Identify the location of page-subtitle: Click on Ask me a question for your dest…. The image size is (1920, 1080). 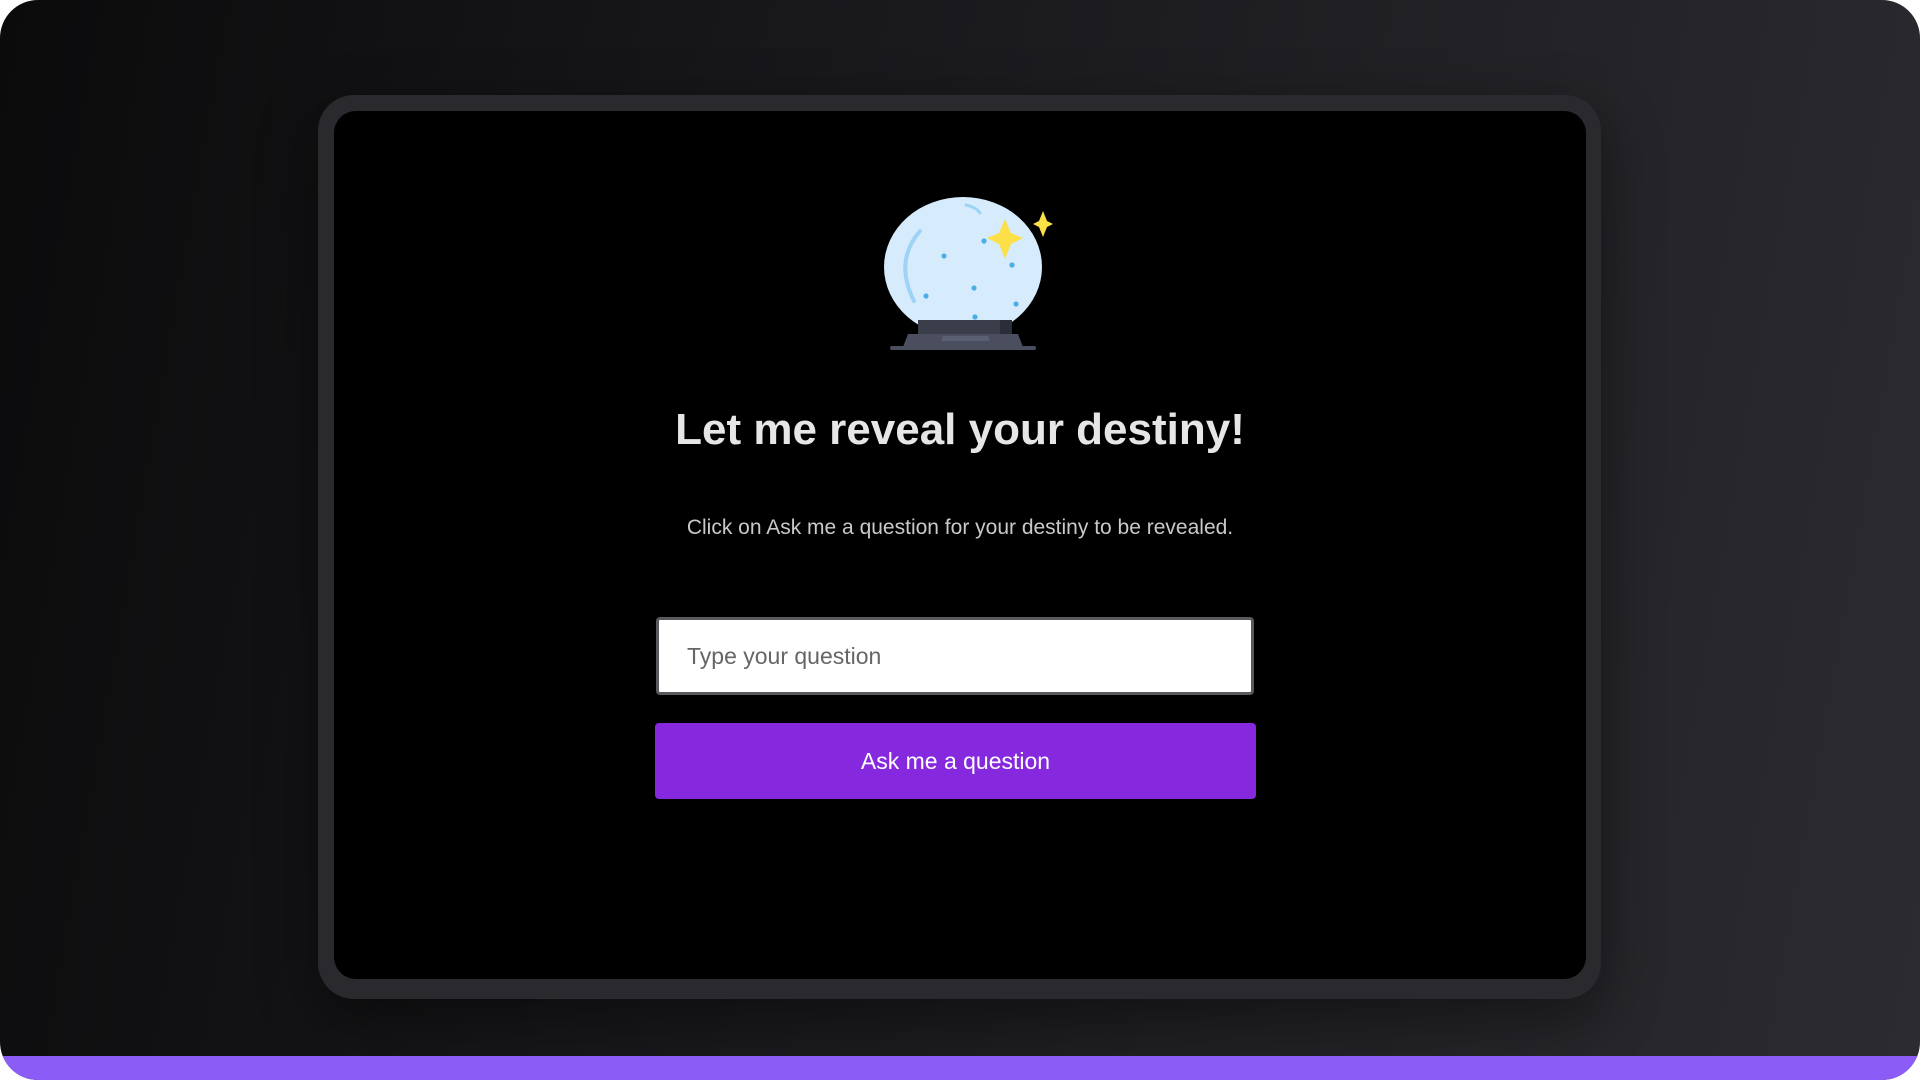
(960, 527).